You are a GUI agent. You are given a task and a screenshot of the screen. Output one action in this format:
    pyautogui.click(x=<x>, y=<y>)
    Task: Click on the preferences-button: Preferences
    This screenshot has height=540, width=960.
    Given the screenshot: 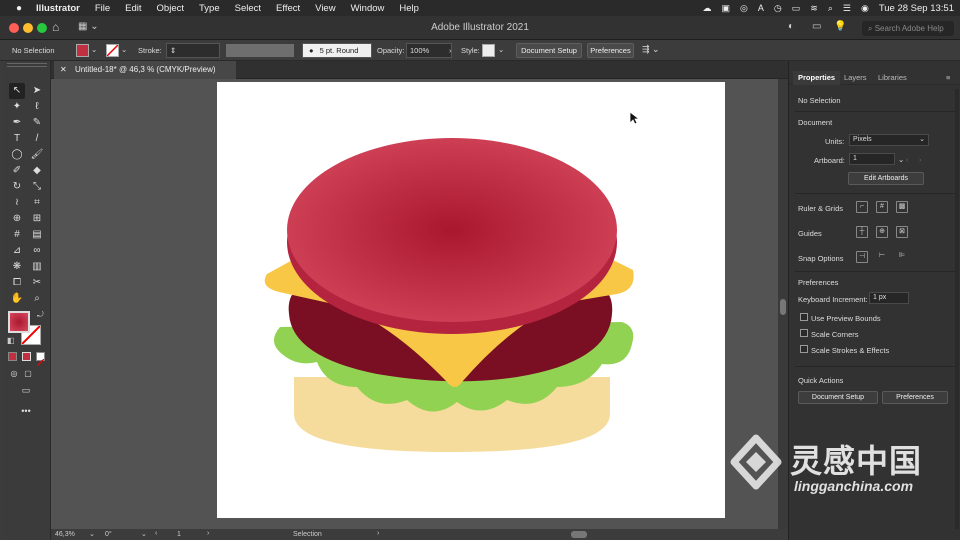 What is the action you would take?
    pyautogui.click(x=610, y=50)
    